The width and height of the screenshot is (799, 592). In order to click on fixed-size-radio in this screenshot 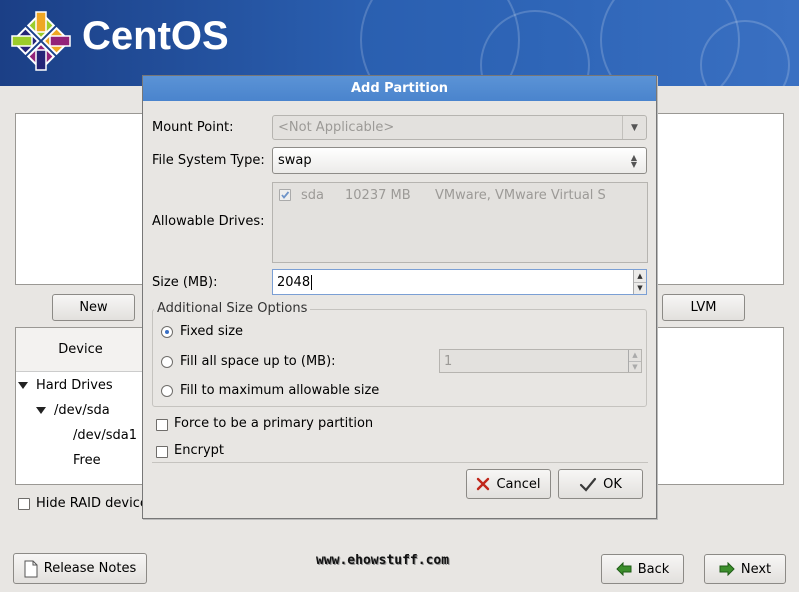, I will do `click(167, 332)`.